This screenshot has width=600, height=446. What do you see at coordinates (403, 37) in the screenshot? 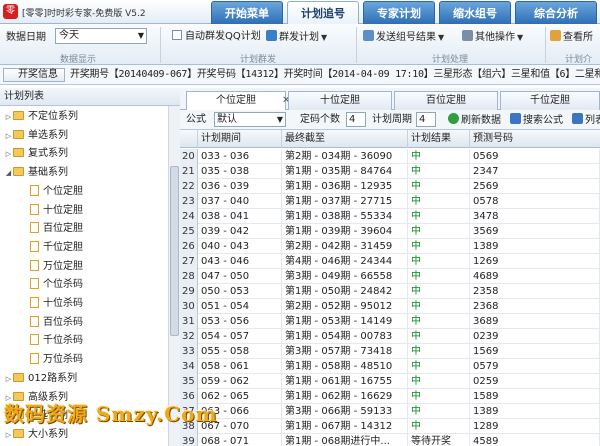
I see `send-result-button: 发送组号结果 ▼` at bounding box center [403, 37].